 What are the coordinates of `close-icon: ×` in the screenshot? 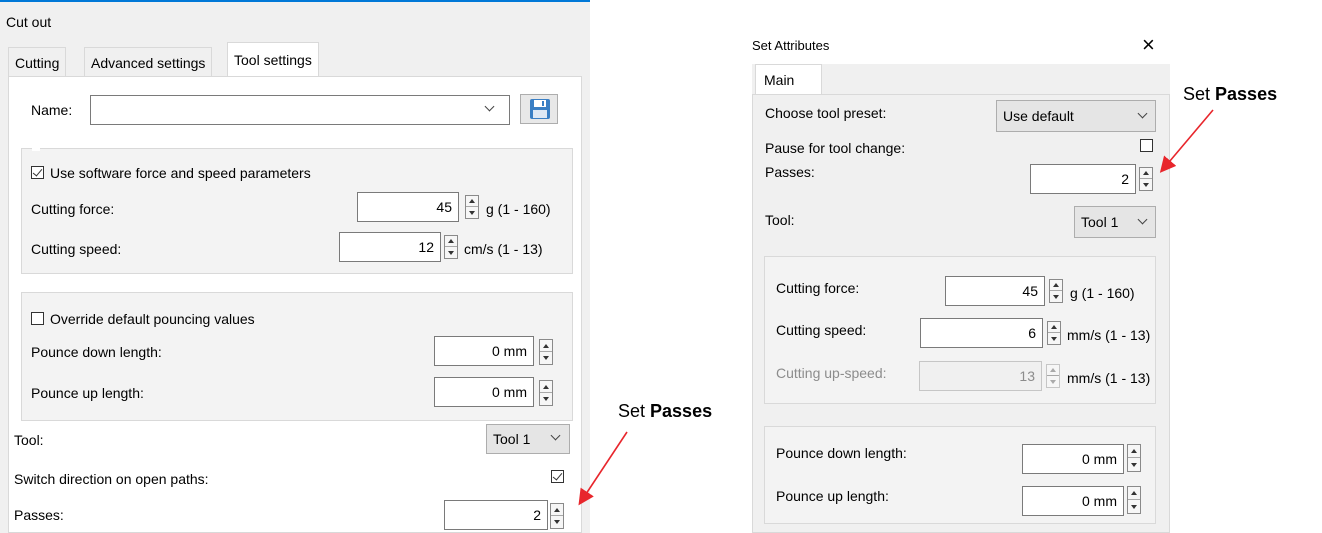 It's located at (1148, 45).